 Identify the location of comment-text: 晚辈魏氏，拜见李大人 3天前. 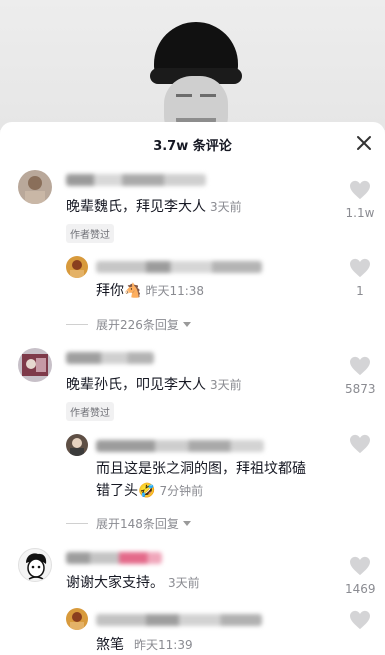
(154, 207).